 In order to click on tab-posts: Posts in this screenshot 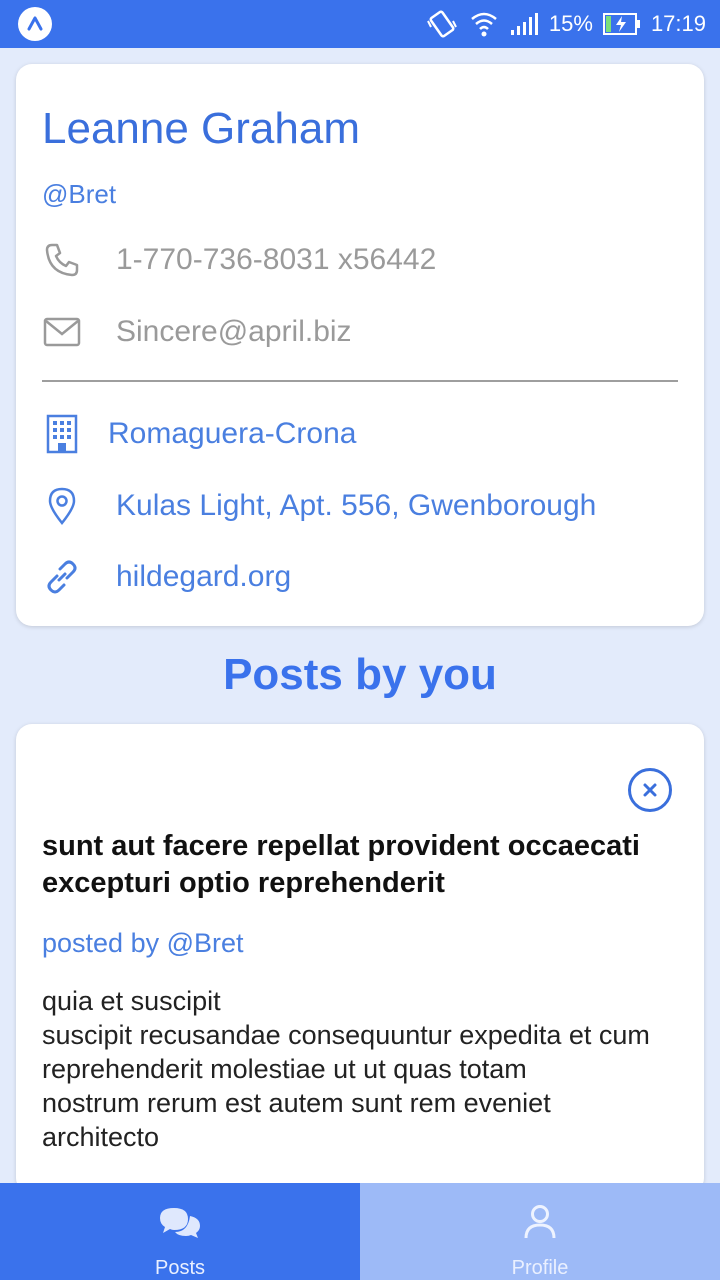, I will do `click(180, 1231)`.